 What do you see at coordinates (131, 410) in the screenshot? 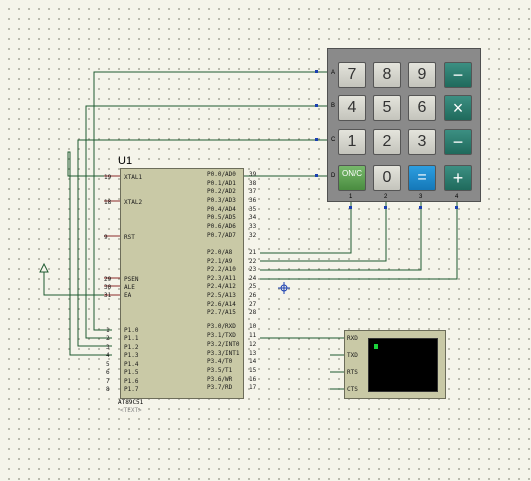
I see `mcu-part-subtext: <TEXT>` at bounding box center [131, 410].